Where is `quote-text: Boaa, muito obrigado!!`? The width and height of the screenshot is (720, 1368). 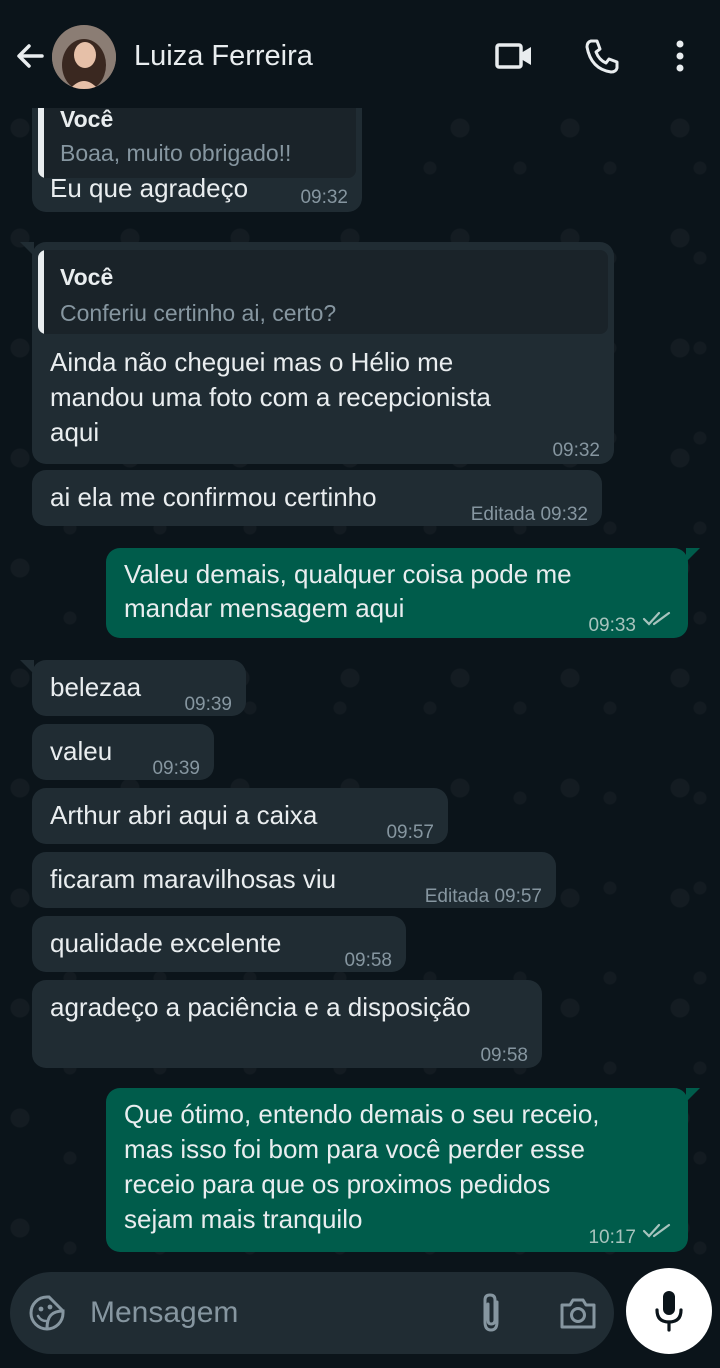 quote-text: Boaa, muito obrigado!! is located at coordinates (176, 153).